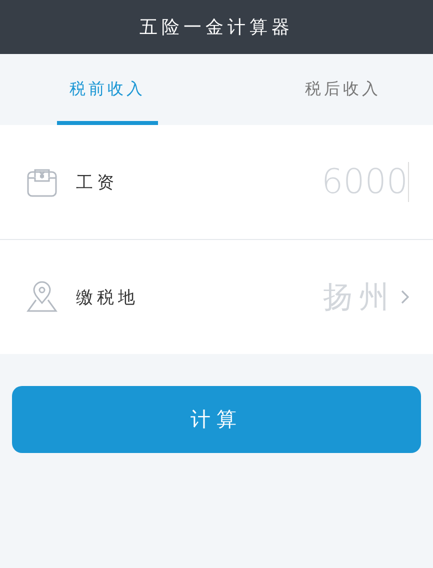  Describe the element at coordinates (107, 297) in the screenshot. I see `field-label: 缴税地` at that location.